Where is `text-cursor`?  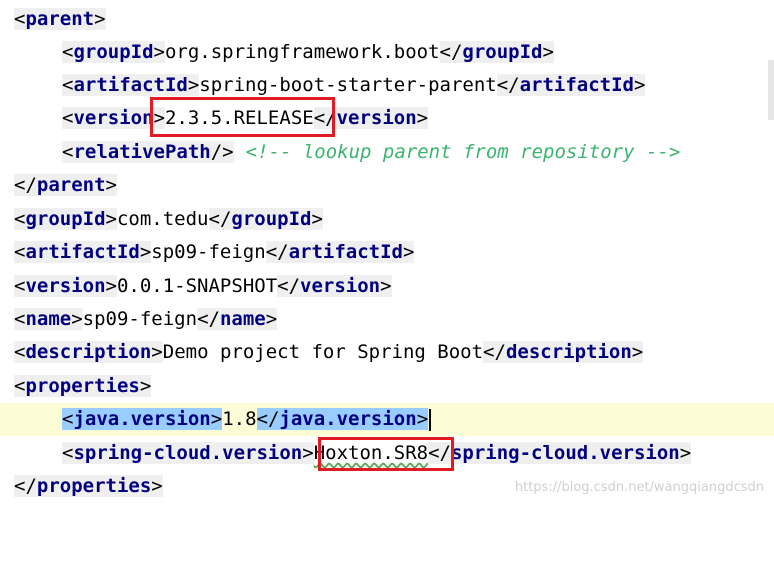 text-cursor is located at coordinates (430, 419).